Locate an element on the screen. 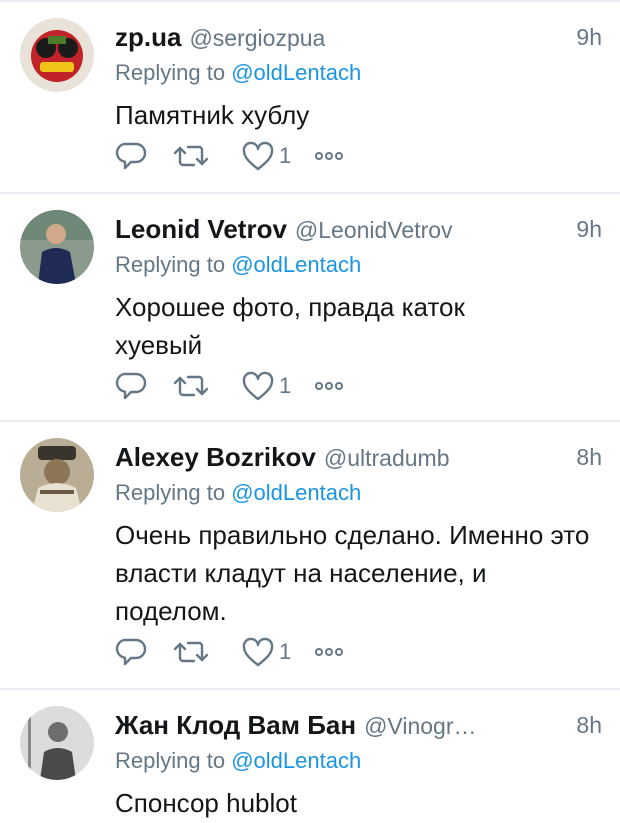  tweet-header: Leonid Vetrov @LeonidVetrov is located at coordinates (358, 232).